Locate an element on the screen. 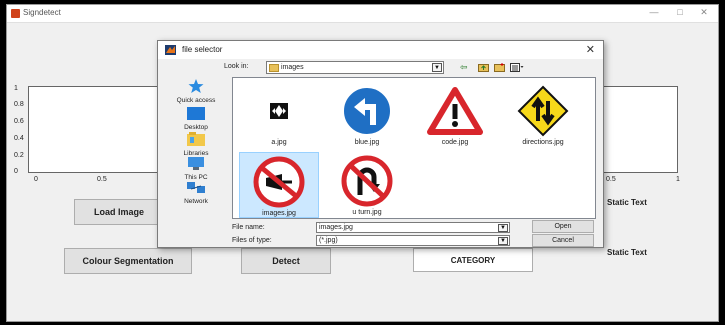 The image size is (725, 325). no-u-turn-sign-icon is located at coordinates (367, 181).